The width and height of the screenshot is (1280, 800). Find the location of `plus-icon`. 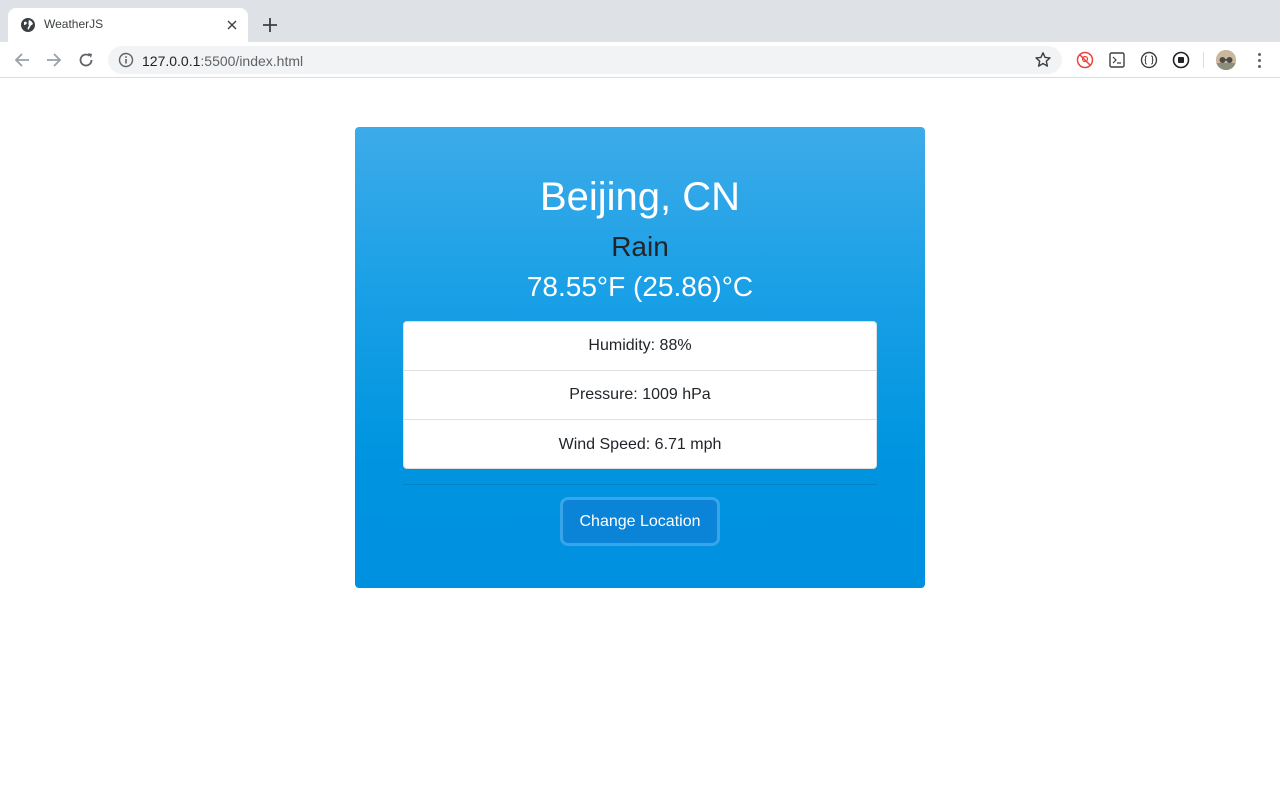

plus-icon is located at coordinates (270, 25).